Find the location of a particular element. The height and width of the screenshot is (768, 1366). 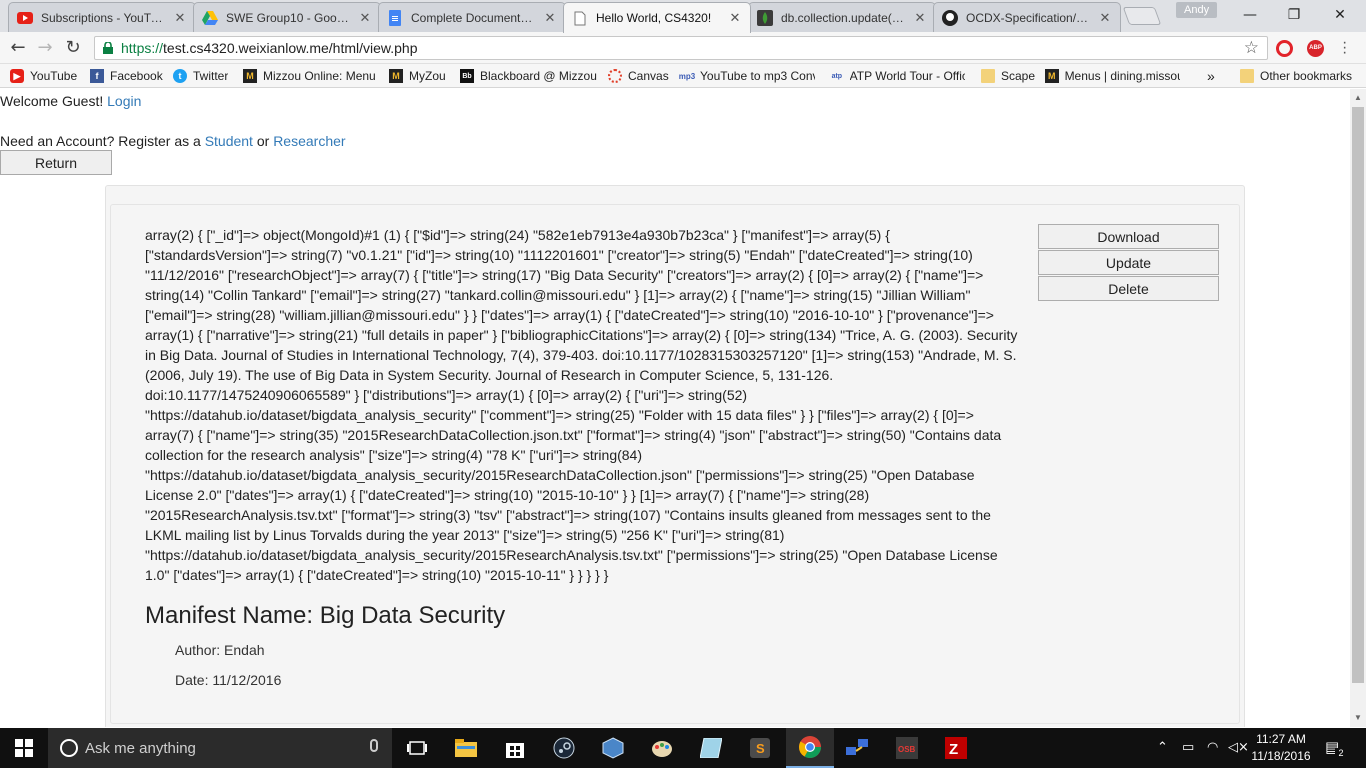

svg-text: S is located at coordinates (760, 748).